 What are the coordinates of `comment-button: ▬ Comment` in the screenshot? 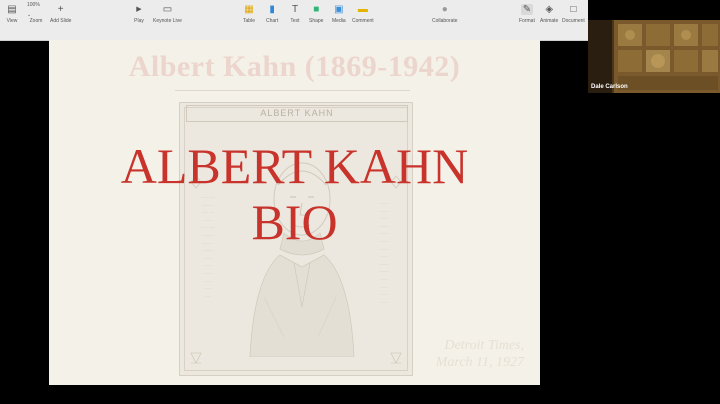 It's located at (363, 14).